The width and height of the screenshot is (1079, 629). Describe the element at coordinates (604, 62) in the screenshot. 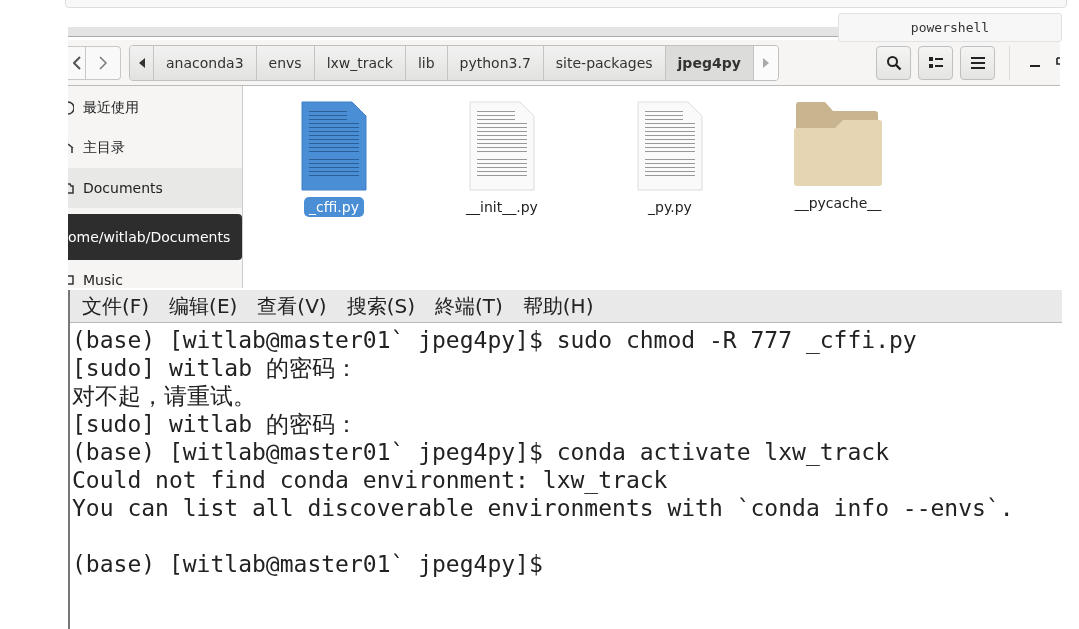

I see `path-button: site-packages` at that location.